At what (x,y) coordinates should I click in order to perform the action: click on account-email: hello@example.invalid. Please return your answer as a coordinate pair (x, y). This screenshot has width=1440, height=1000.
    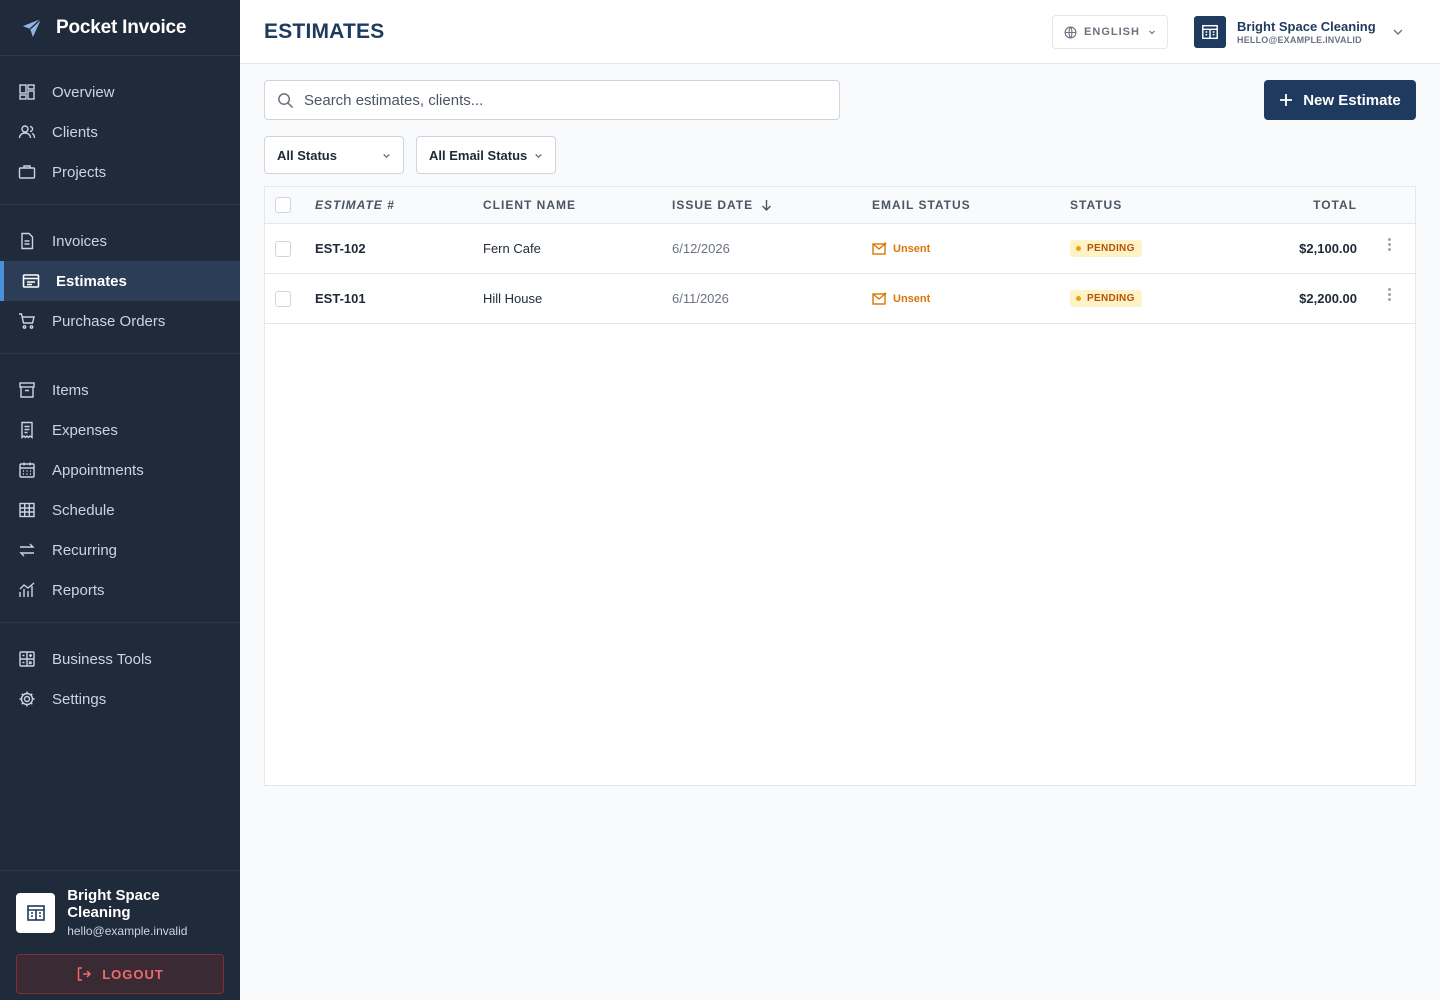
    Looking at the image, I should click on (127, 931).